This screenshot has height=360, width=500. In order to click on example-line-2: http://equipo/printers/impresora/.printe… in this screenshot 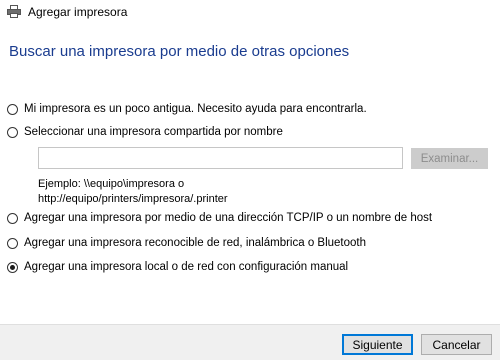, I will do `click(133, 199)`.